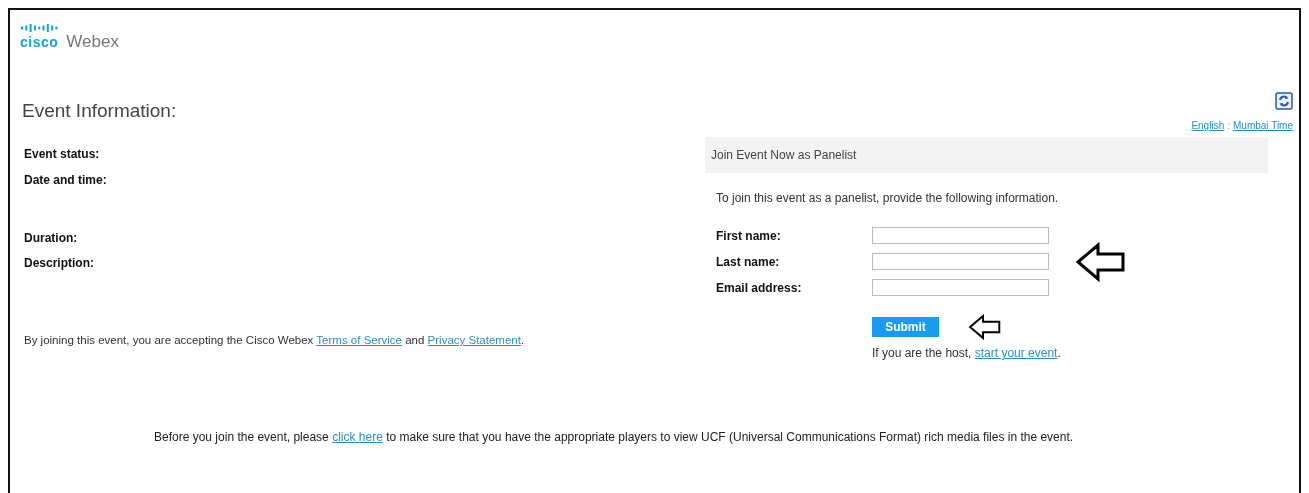 This screenshot has height=493, width=1309. I want to click on field-label: Description:, so click(59, 263).